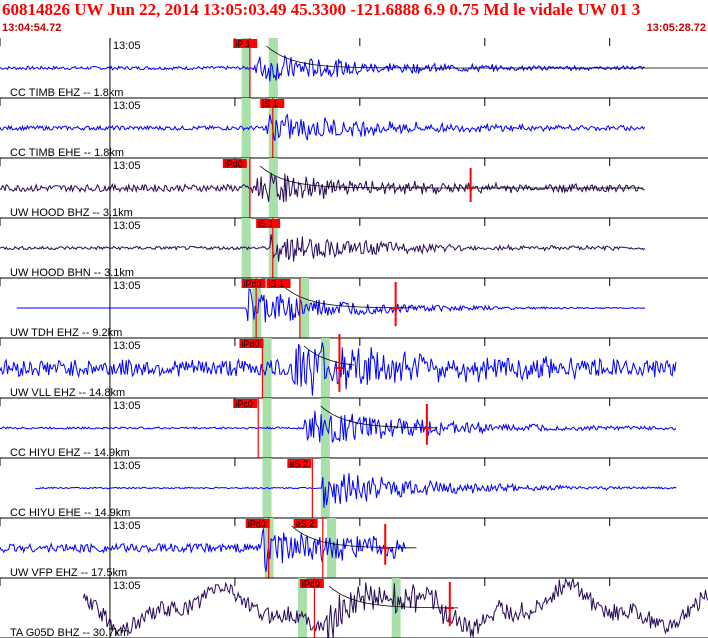  Describe the element at coordinates (71, 213) in the screenshot. I see `station-label: UW HOOD BHZ -- 3.1km` at that location.